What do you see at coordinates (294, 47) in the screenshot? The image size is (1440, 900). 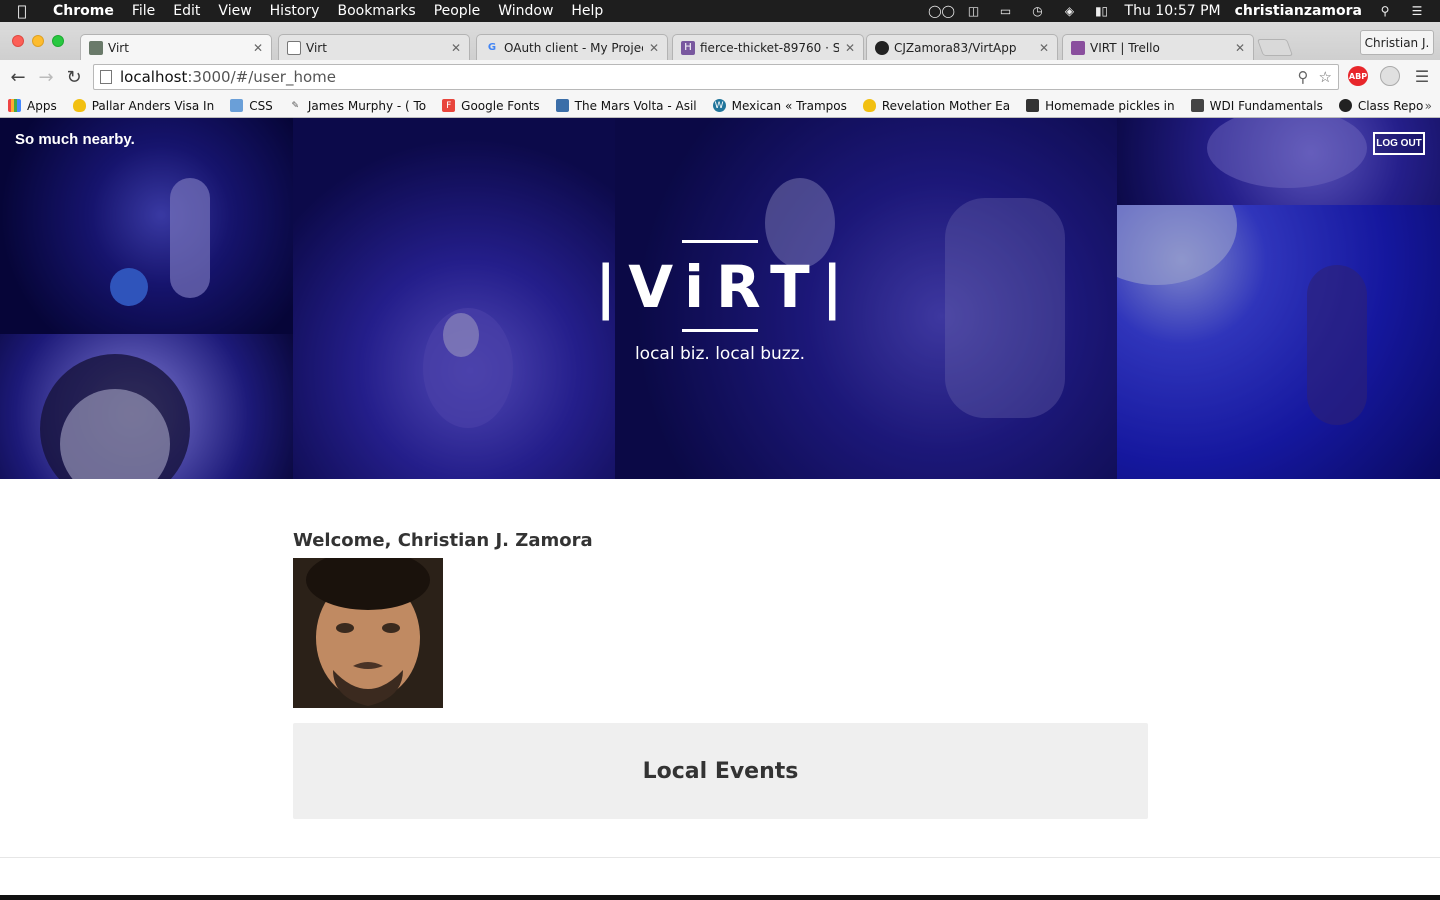 I see `page-icon` at bounding box center [294, 47].